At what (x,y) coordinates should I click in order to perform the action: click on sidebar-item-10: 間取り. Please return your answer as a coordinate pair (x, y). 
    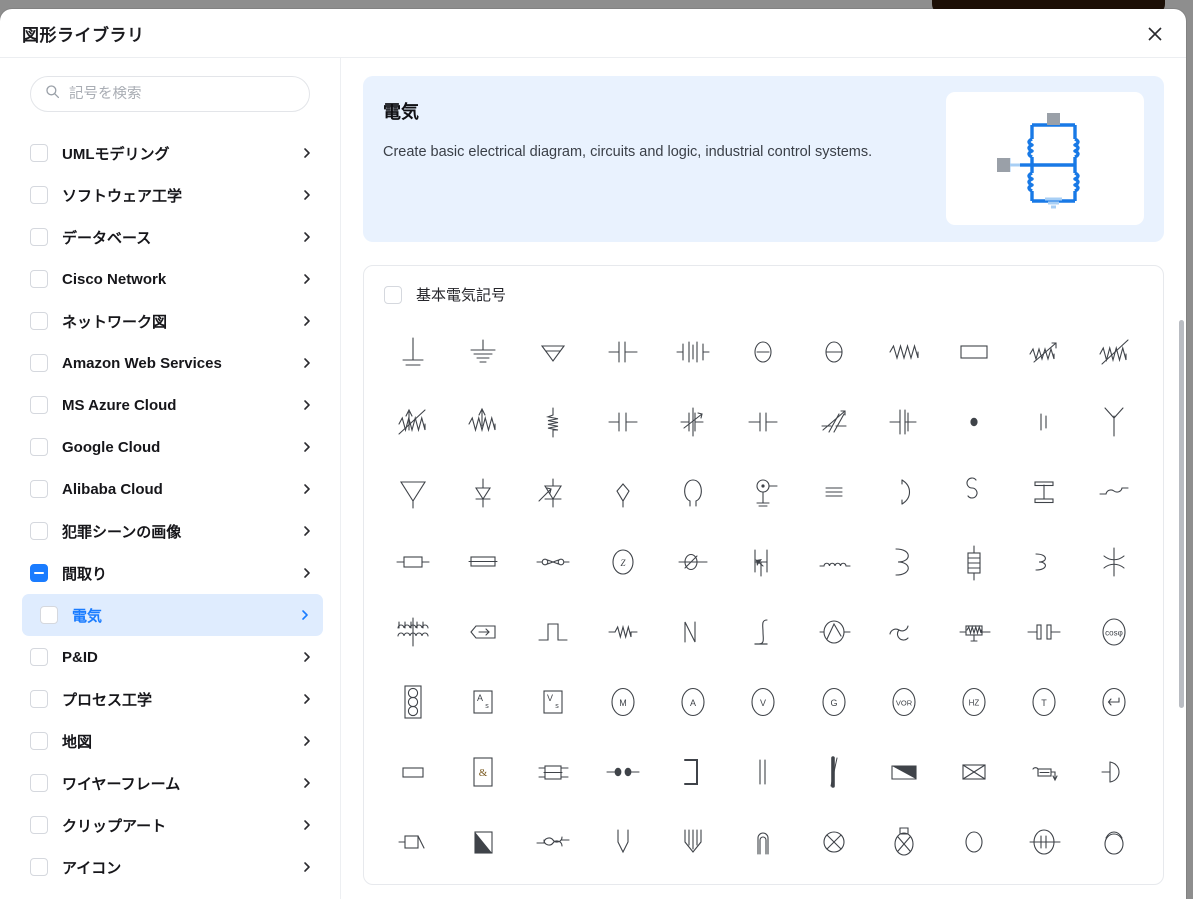
    Looking at the image, I should click on (170, 573).